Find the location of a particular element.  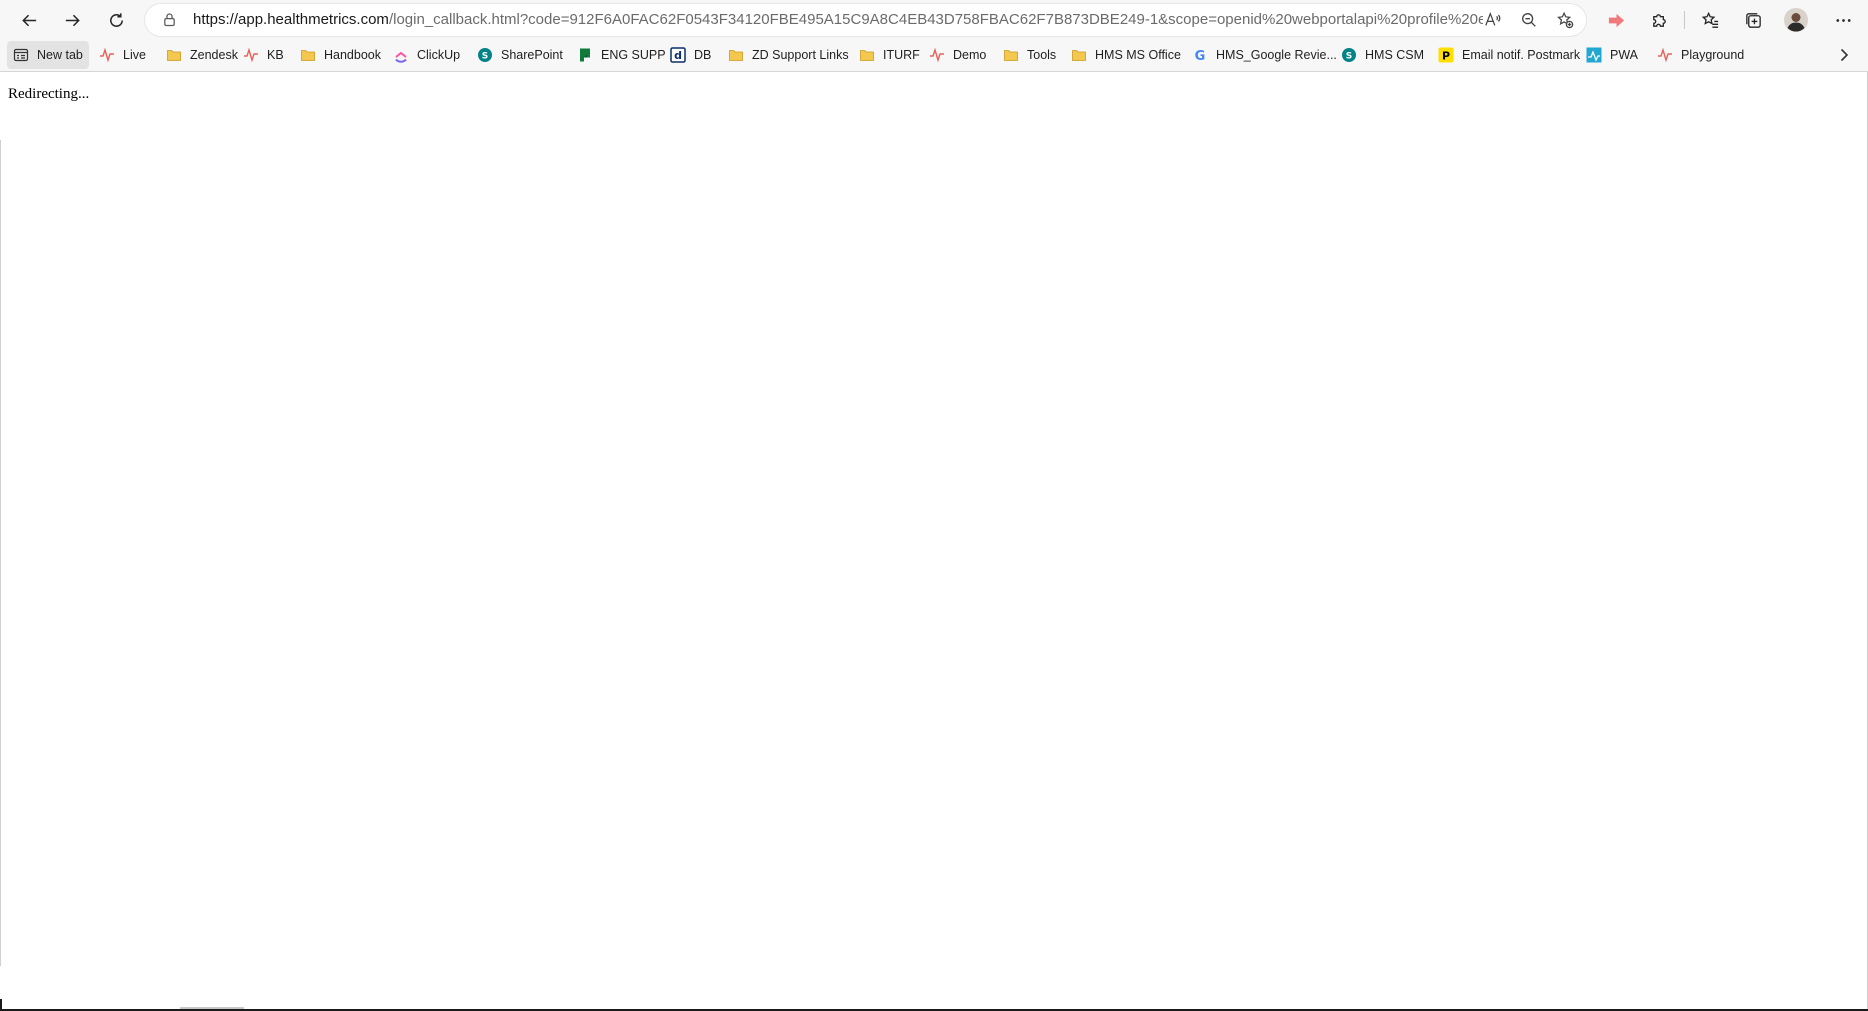

eng-flag-icon is located at coordinates (585, 55).